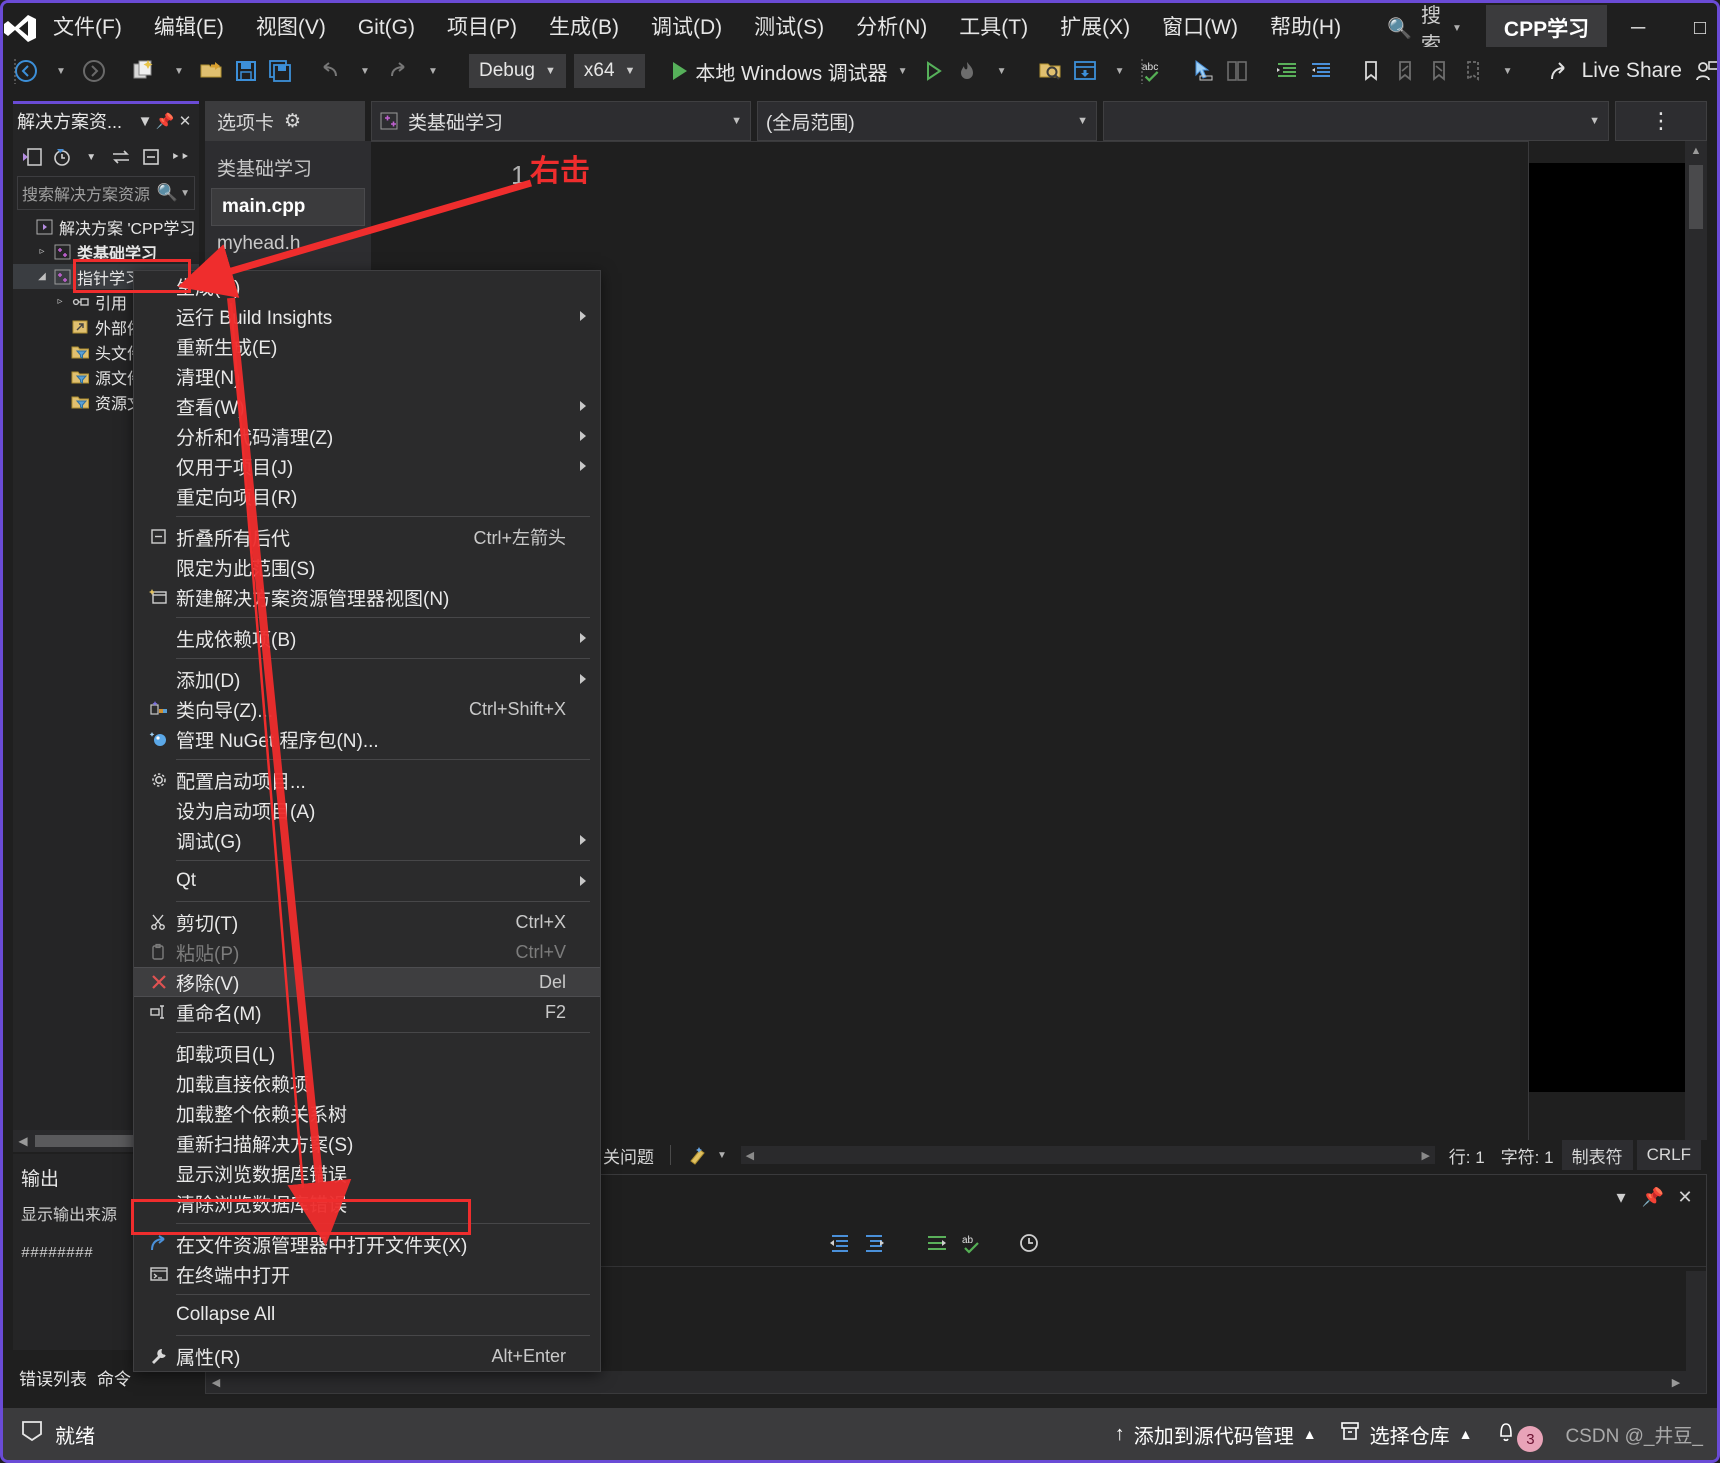  What do you see at coordinates (367, 1113) in the screenshot?
I see `context-menu-item-25: 加载整个依赖关系树` at bounding box center [367, 1113].